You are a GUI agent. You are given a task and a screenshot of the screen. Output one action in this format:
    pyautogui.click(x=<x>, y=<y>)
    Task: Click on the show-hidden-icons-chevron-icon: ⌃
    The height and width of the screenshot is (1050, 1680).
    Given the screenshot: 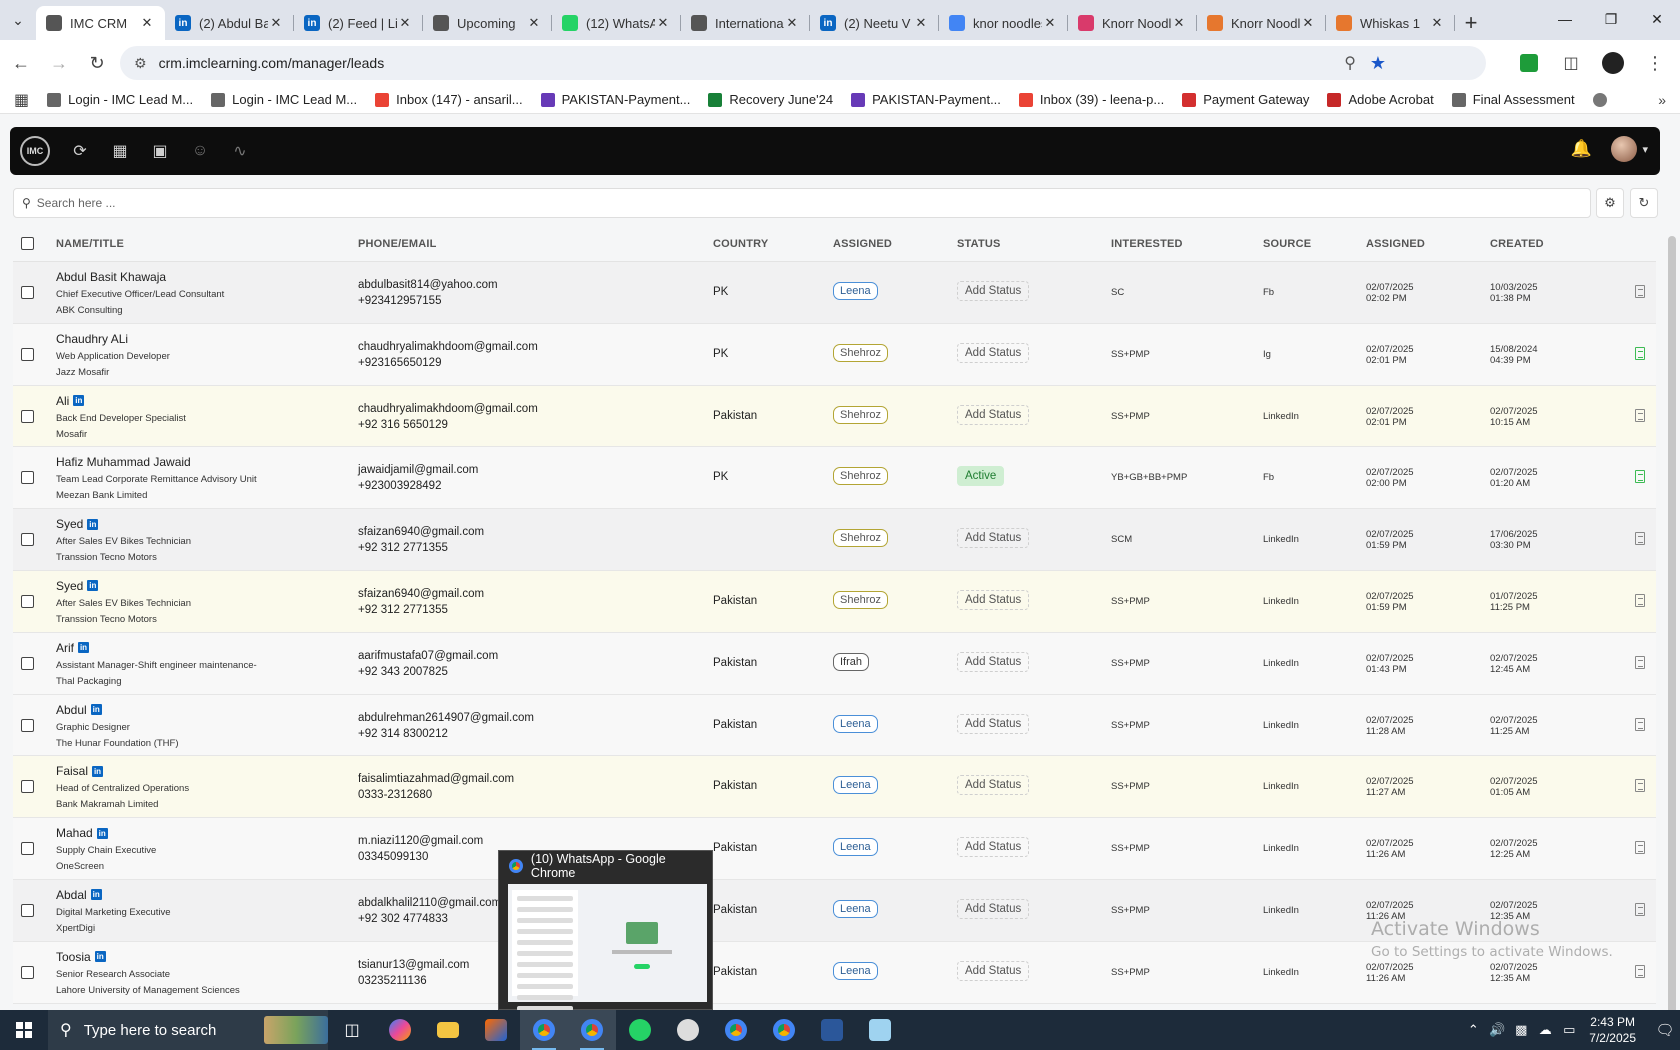 What is the action you would take?
    pyautogui.click(x=1473, y=1030)
    